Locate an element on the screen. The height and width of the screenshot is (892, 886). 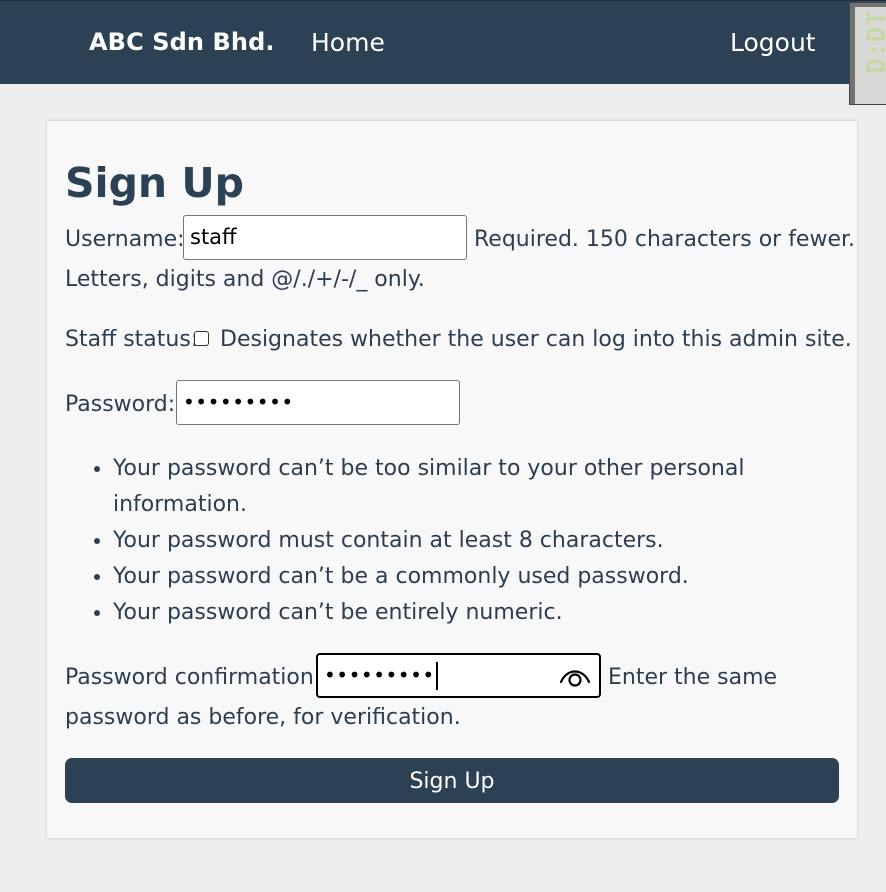
browser-extension-badge: D:DT is located at coordinates (867, 53).